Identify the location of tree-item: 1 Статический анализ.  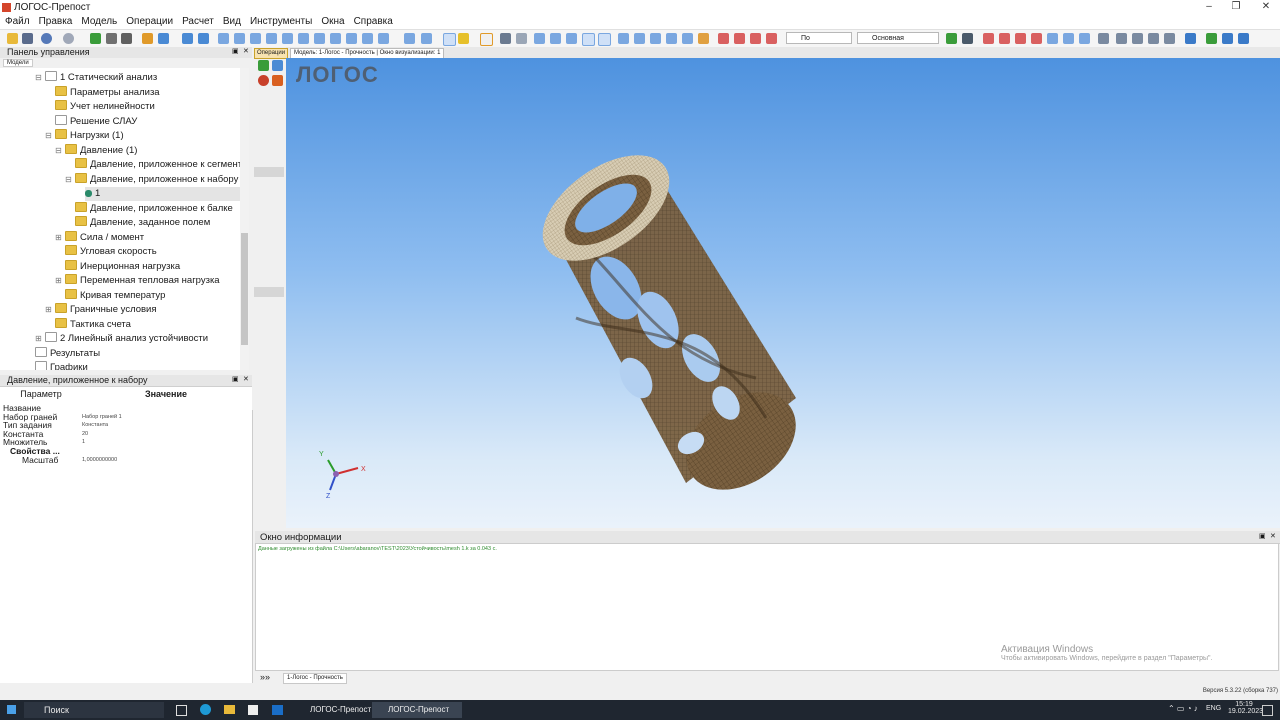
(101, 78).